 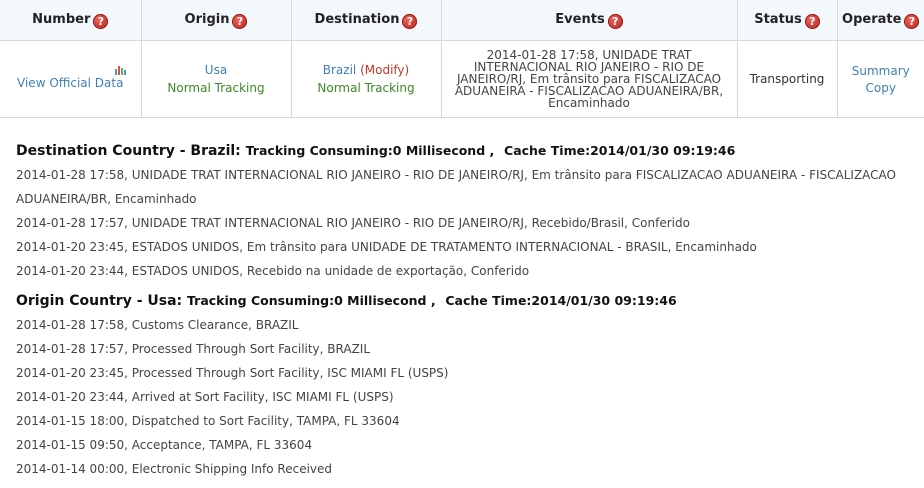 I want to click on header-status: Status?, so click(x=787, y=20).